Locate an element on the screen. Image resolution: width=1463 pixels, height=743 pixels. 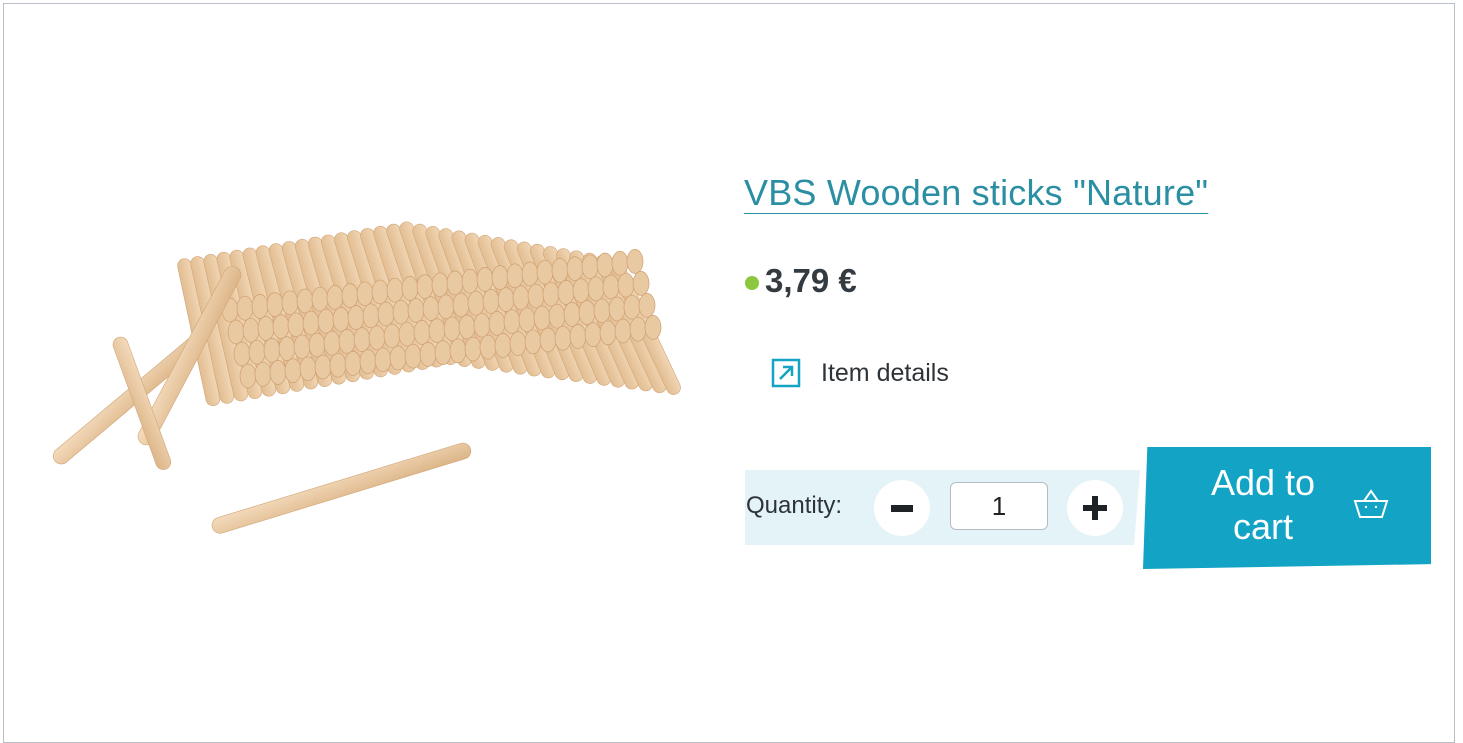
product-price: 3,79 € is located at coordinates (811, 280).